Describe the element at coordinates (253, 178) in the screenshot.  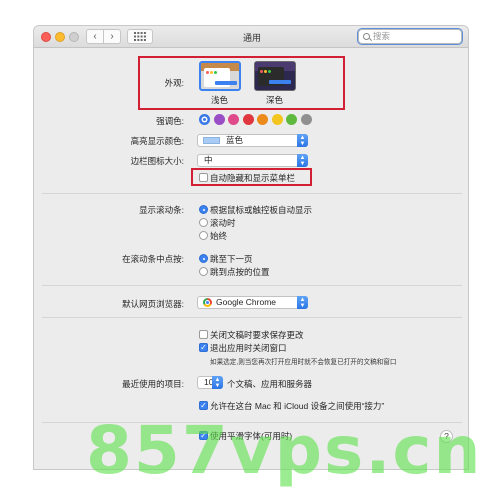
I see `autohide-menubar-label: 自动隐藏和显示菜单栏` at that location.